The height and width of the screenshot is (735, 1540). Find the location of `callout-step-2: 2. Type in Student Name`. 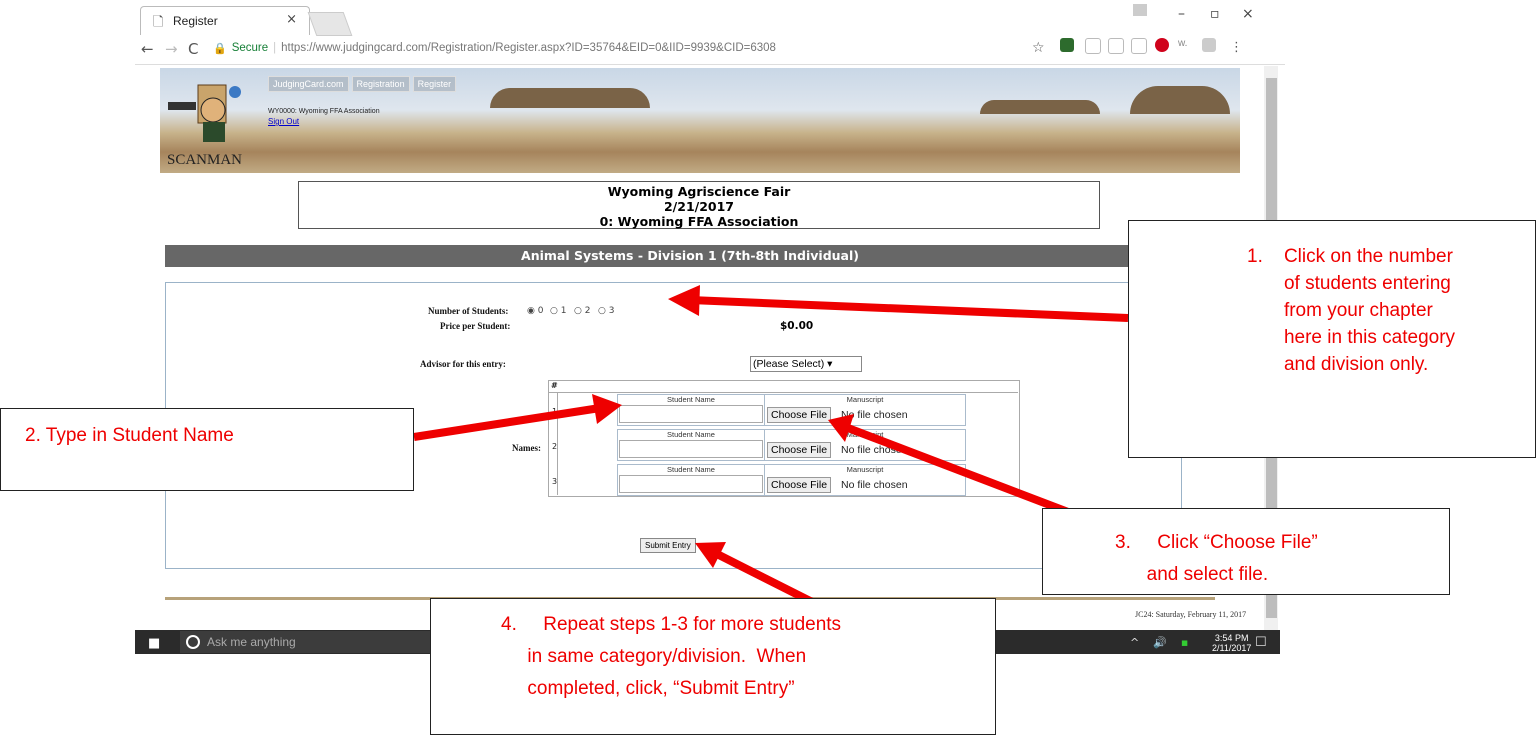

callout-step-2: 2. Type in Student Name is located at coordinates (207, 449).